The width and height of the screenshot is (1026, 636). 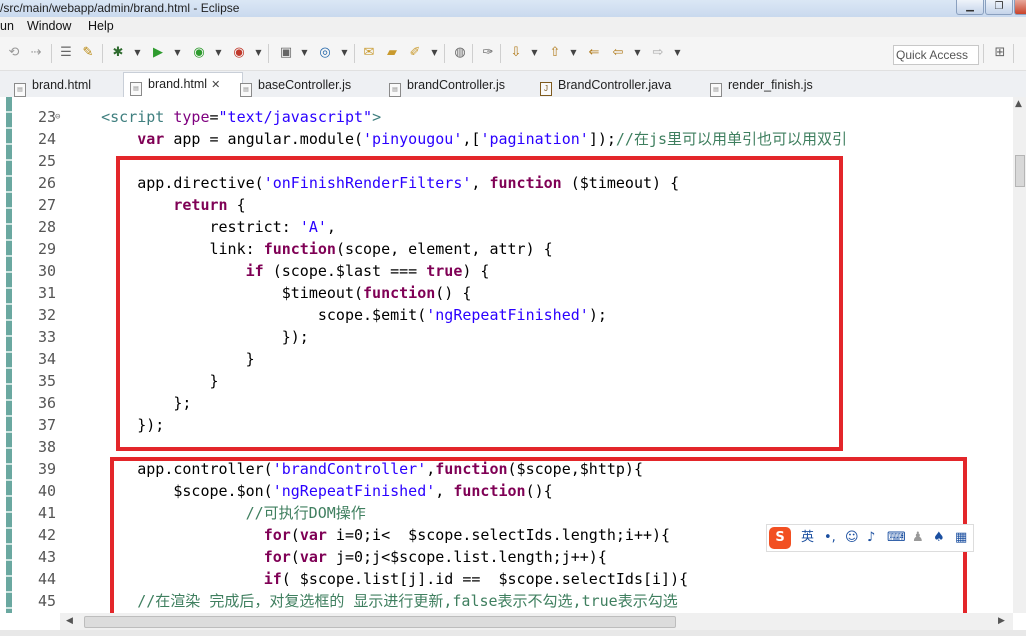 I want to click on vertical-scrollbar: ▲, so click(x=1019, y=355).